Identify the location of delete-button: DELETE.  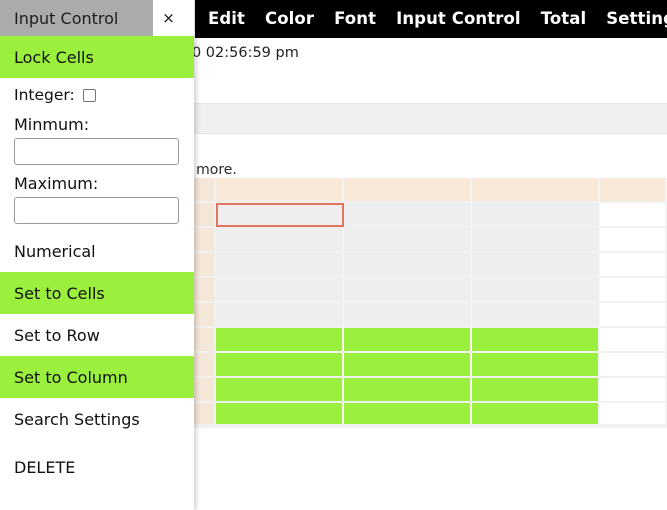
(97, 467).